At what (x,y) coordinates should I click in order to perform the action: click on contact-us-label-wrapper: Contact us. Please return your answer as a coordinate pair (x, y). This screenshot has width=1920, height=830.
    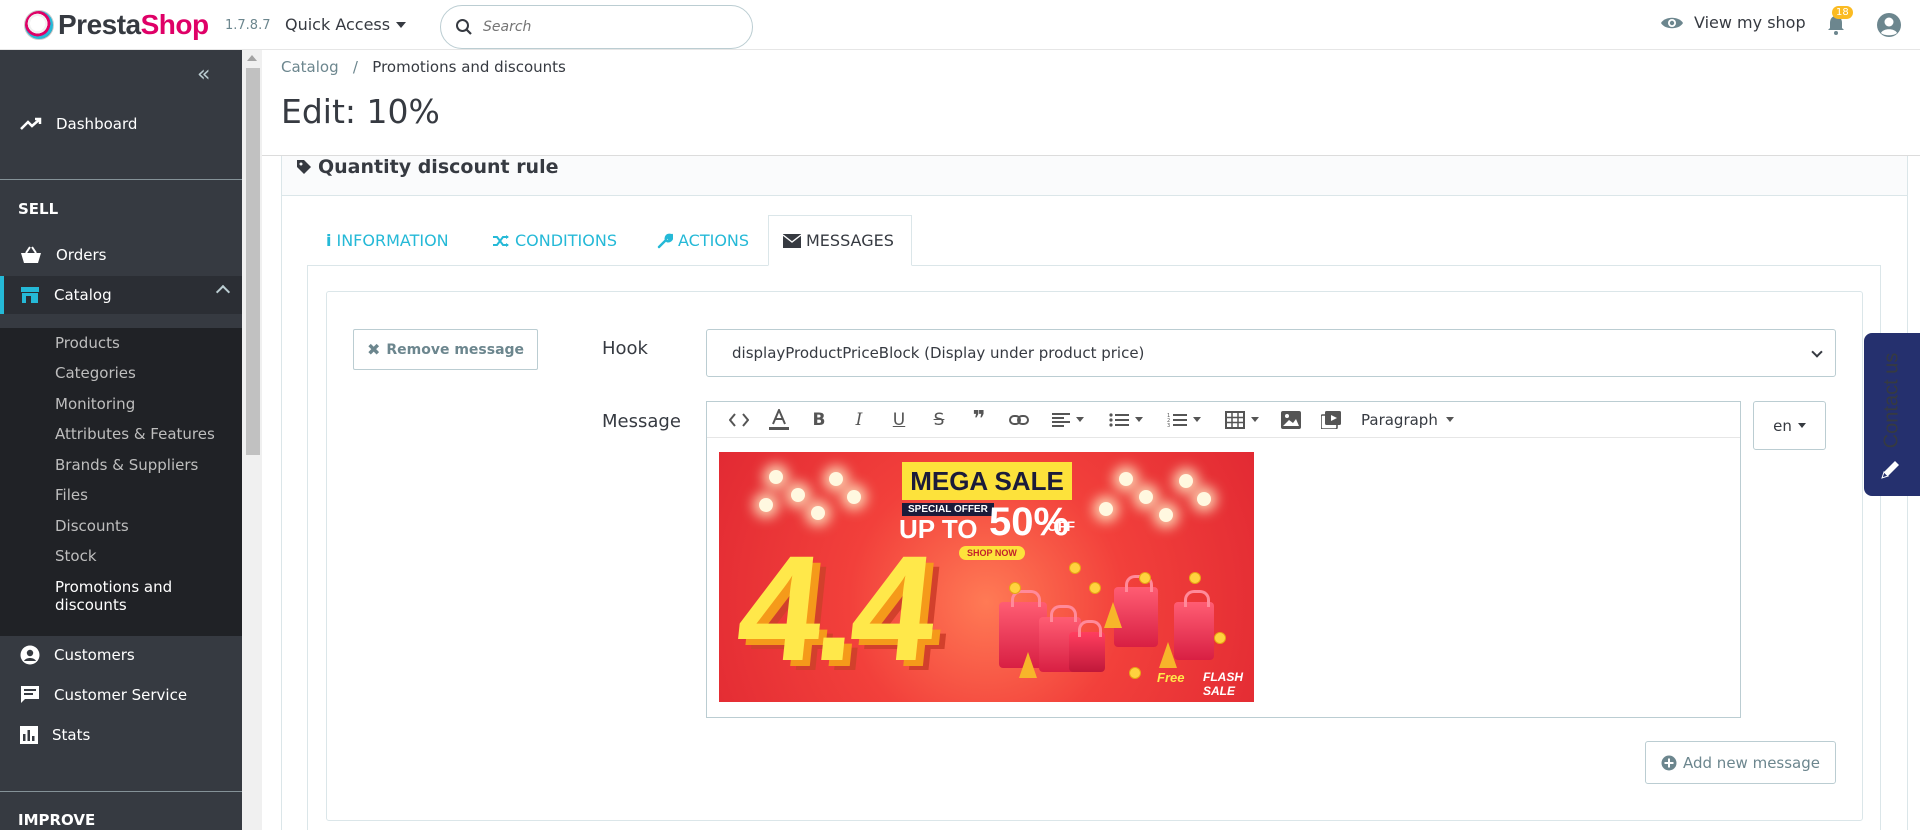
    Looking at the image, I should click on (1892, 400).